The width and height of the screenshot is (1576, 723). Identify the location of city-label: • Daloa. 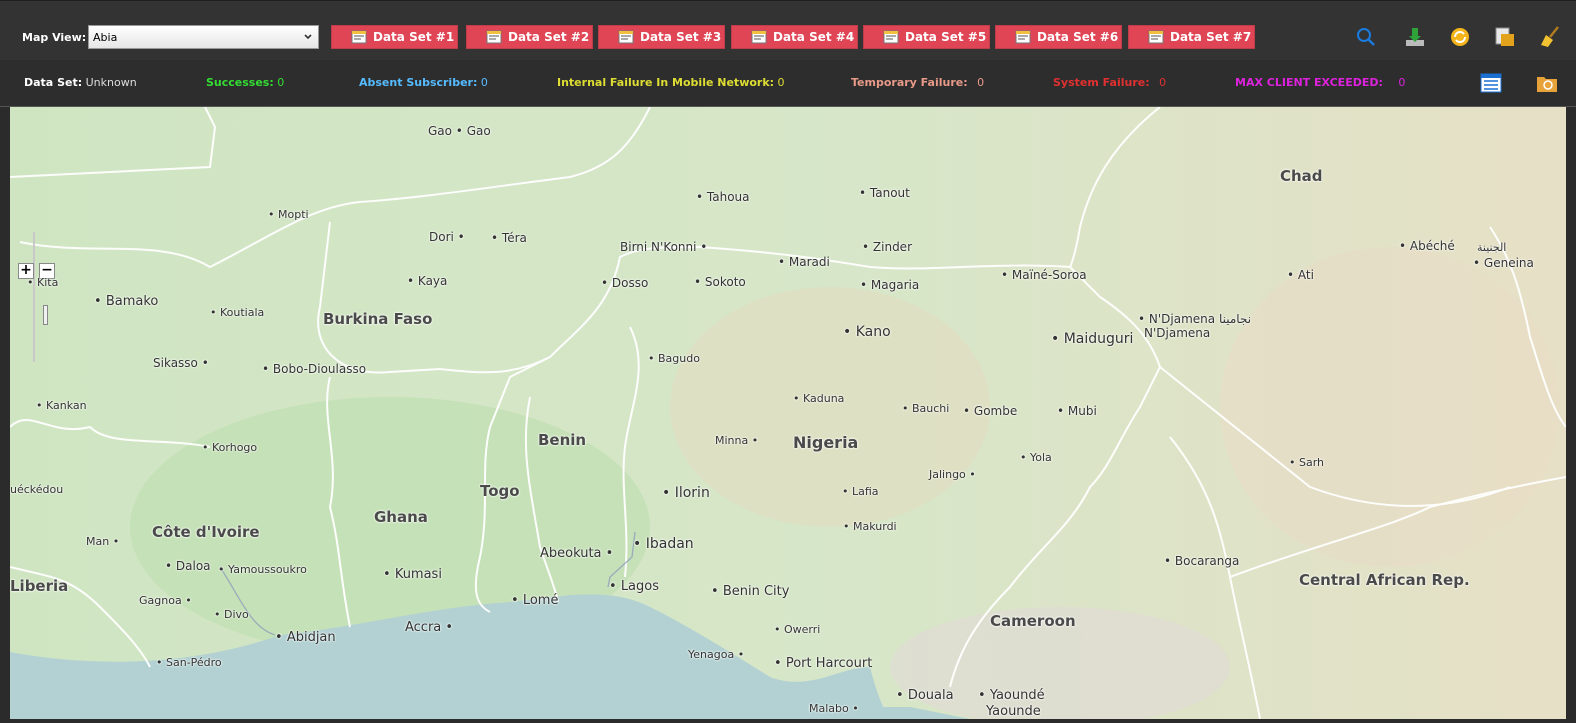
(188, 566).